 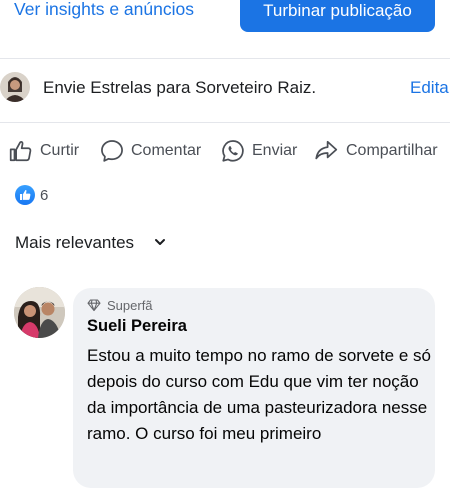 What do you see at coordinates (137, 326) in the screenshot?
I see `commenter-name: Sueli Pereira` at bounding box center [137, 326].